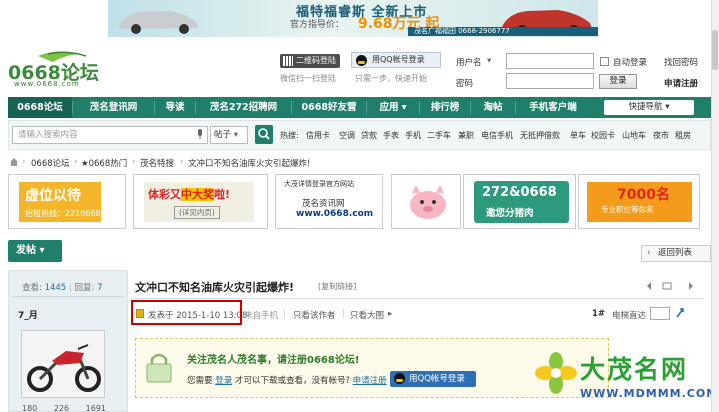  Describe the element at coordinates (223, 381) in the screenshot. I see `notice-login-link: 登录` at that location.